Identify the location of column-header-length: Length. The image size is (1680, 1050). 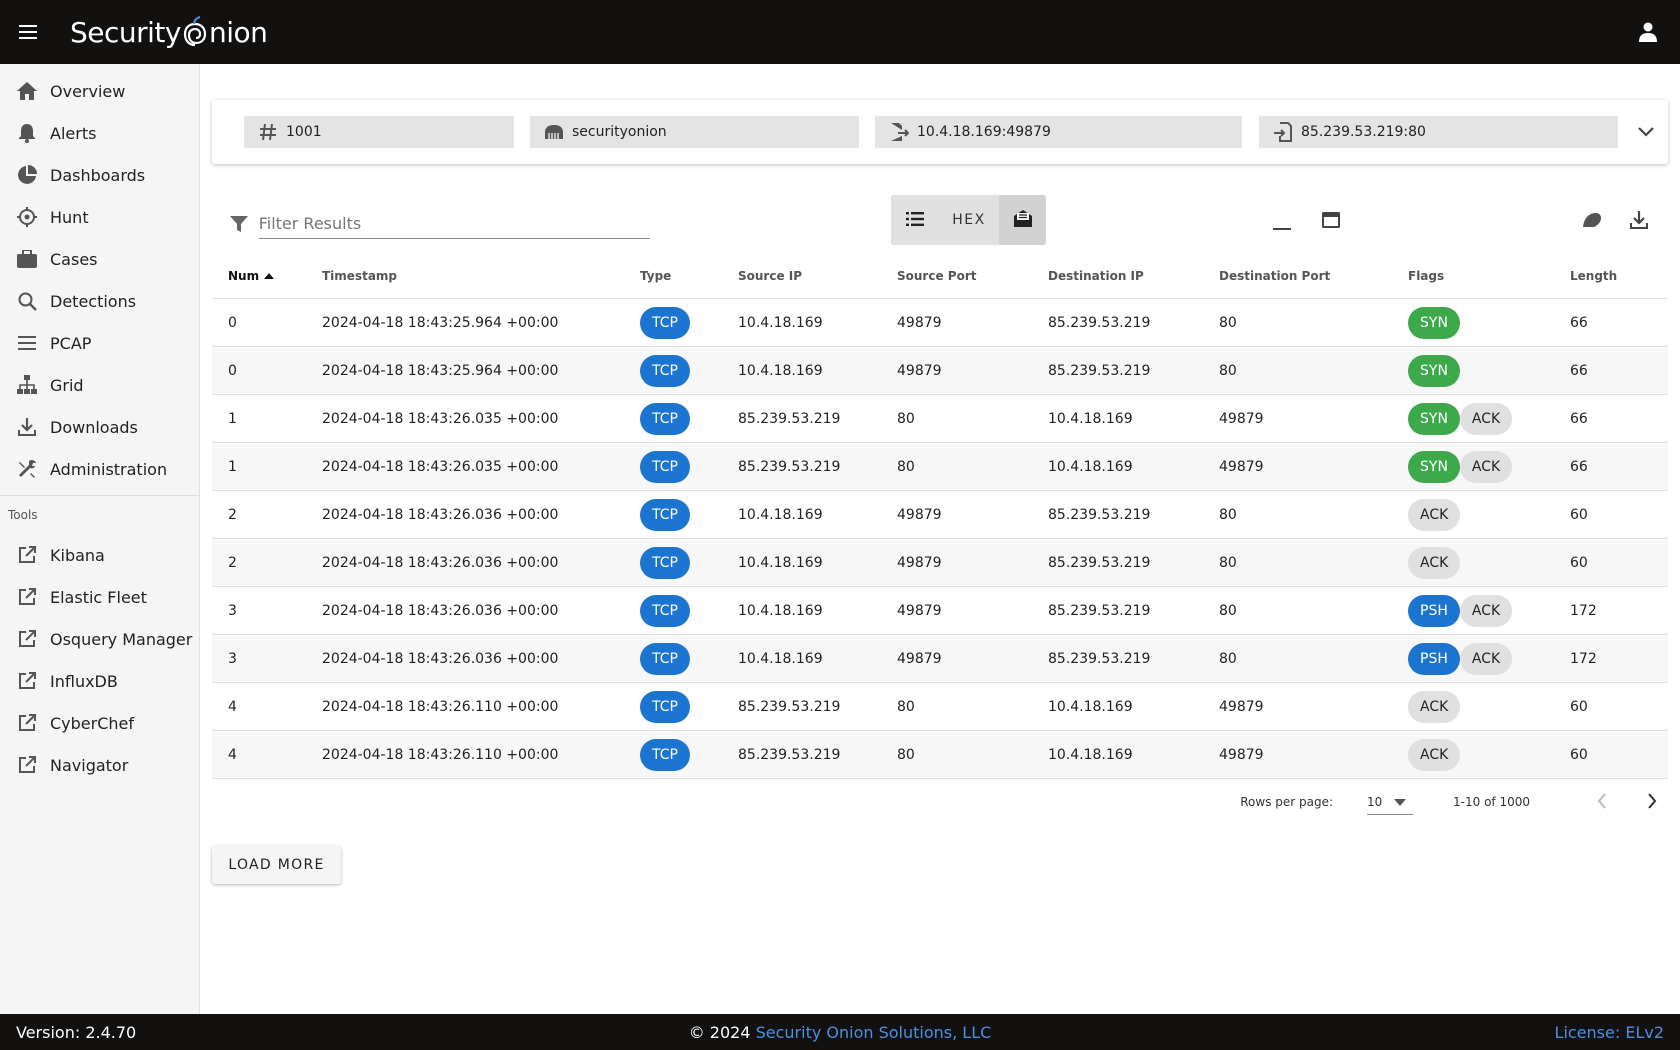
(1611, 276).